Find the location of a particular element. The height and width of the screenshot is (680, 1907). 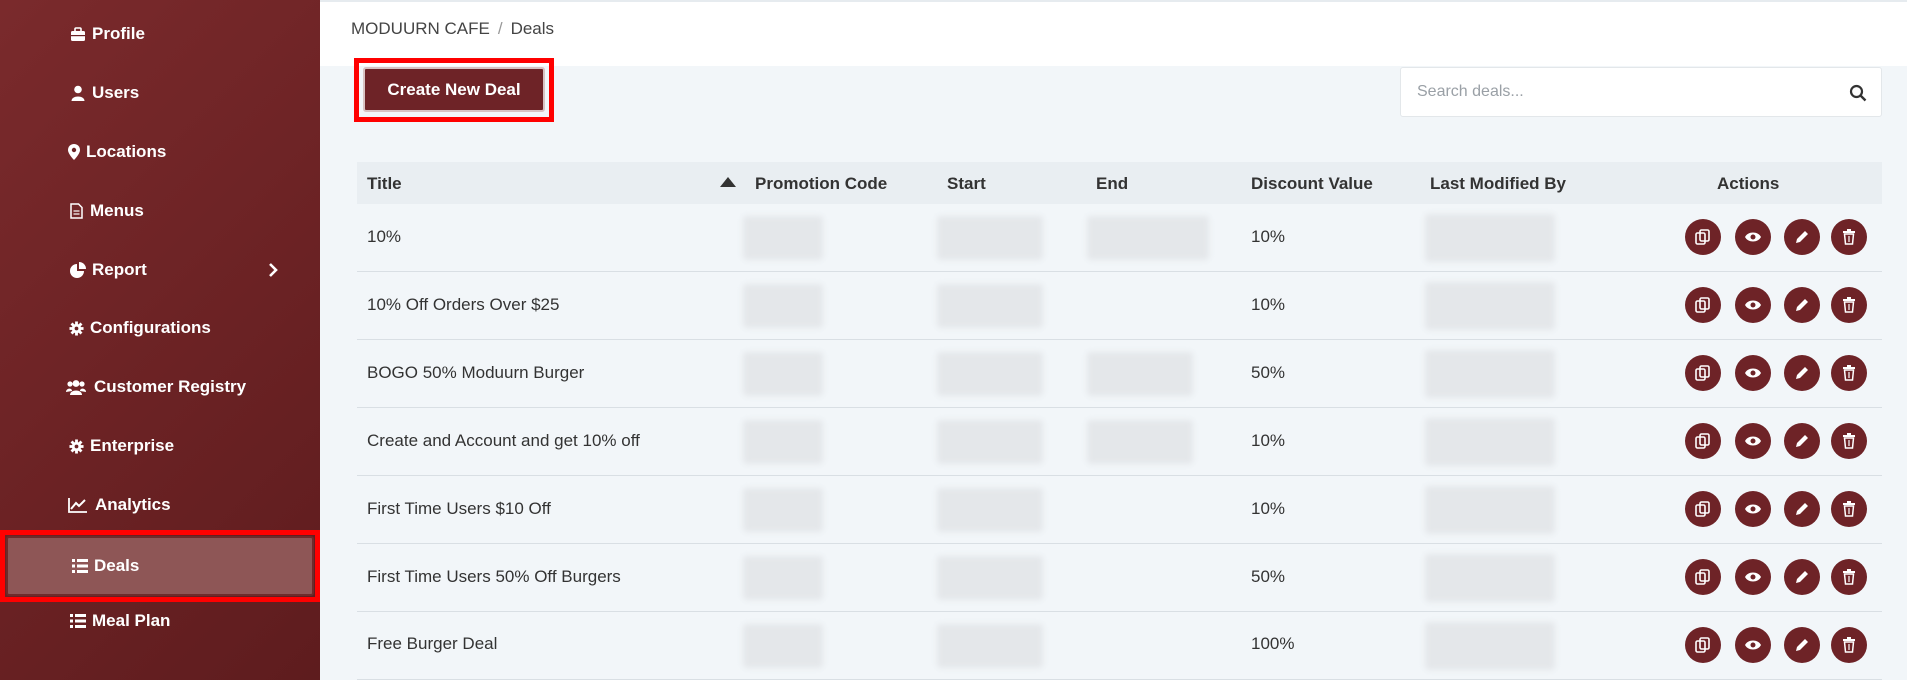

pie-chart-icon is located at coordinates (78, 270).